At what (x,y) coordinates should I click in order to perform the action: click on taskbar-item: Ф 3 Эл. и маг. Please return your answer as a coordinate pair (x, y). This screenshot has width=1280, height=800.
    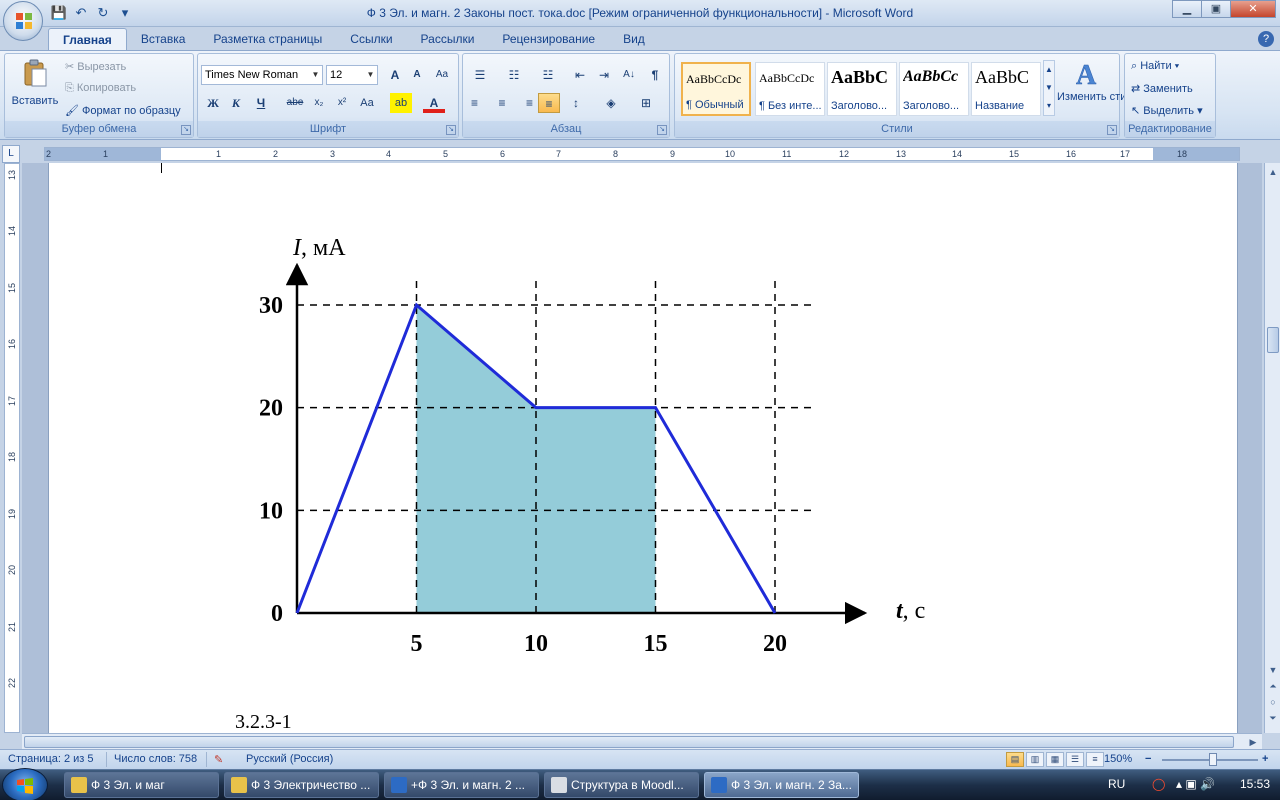
    Looking at the image, I should click on (141, 785).